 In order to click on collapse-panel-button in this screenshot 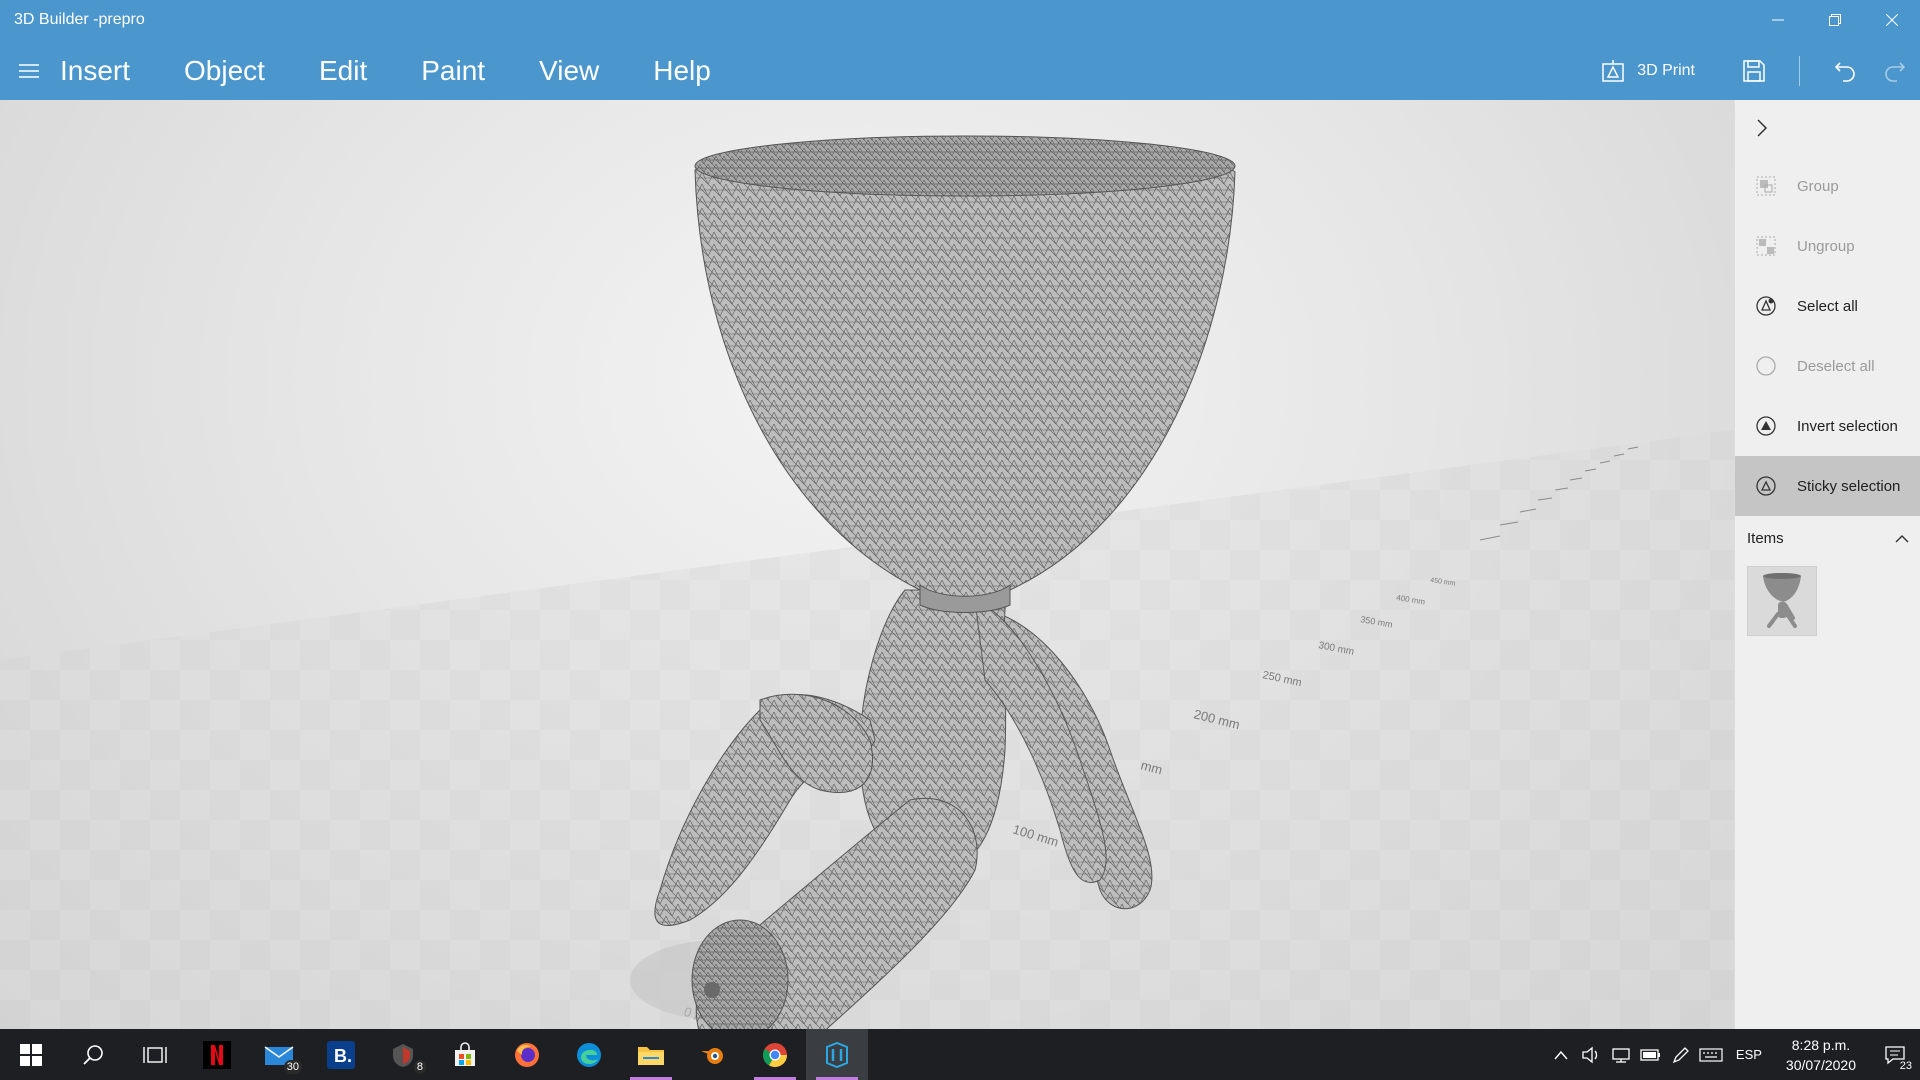, I will do `click(1827, 128)`.